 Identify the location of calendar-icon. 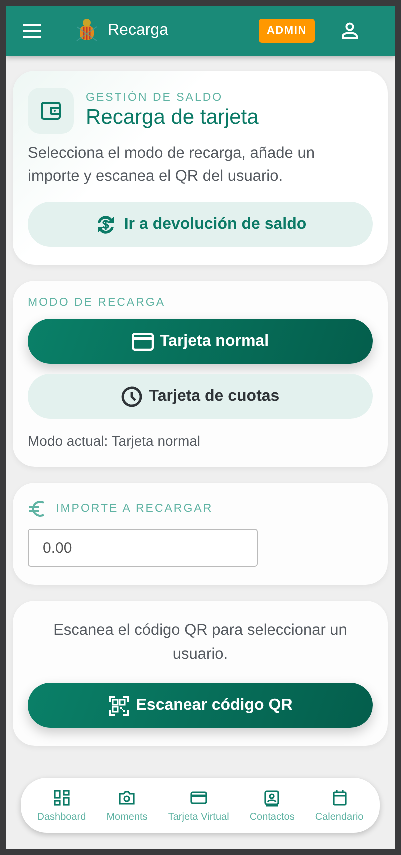
(339, 797).